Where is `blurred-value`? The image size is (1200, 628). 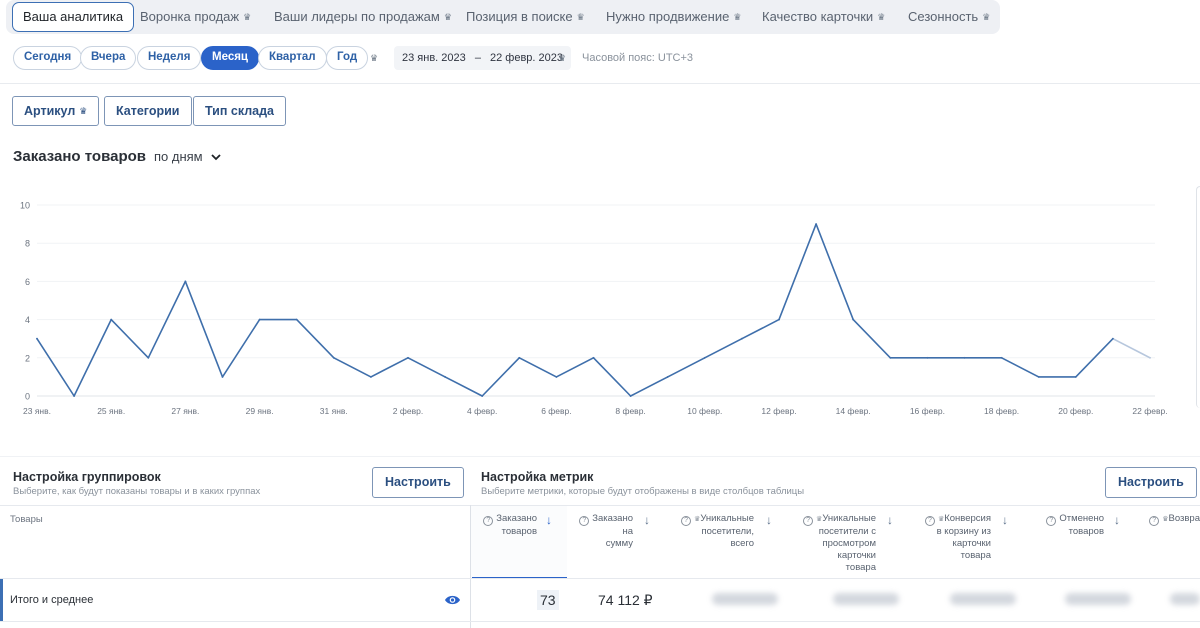
blurred-value is located at coordinates (1098, 599).